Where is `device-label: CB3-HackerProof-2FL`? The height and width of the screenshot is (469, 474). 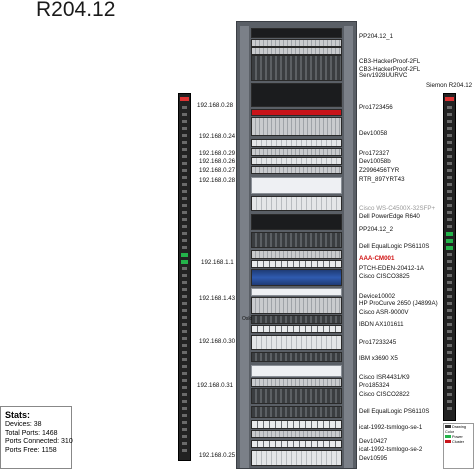 device-label: CB3-HackerProof-2FL is located at coordinates (389, 61).